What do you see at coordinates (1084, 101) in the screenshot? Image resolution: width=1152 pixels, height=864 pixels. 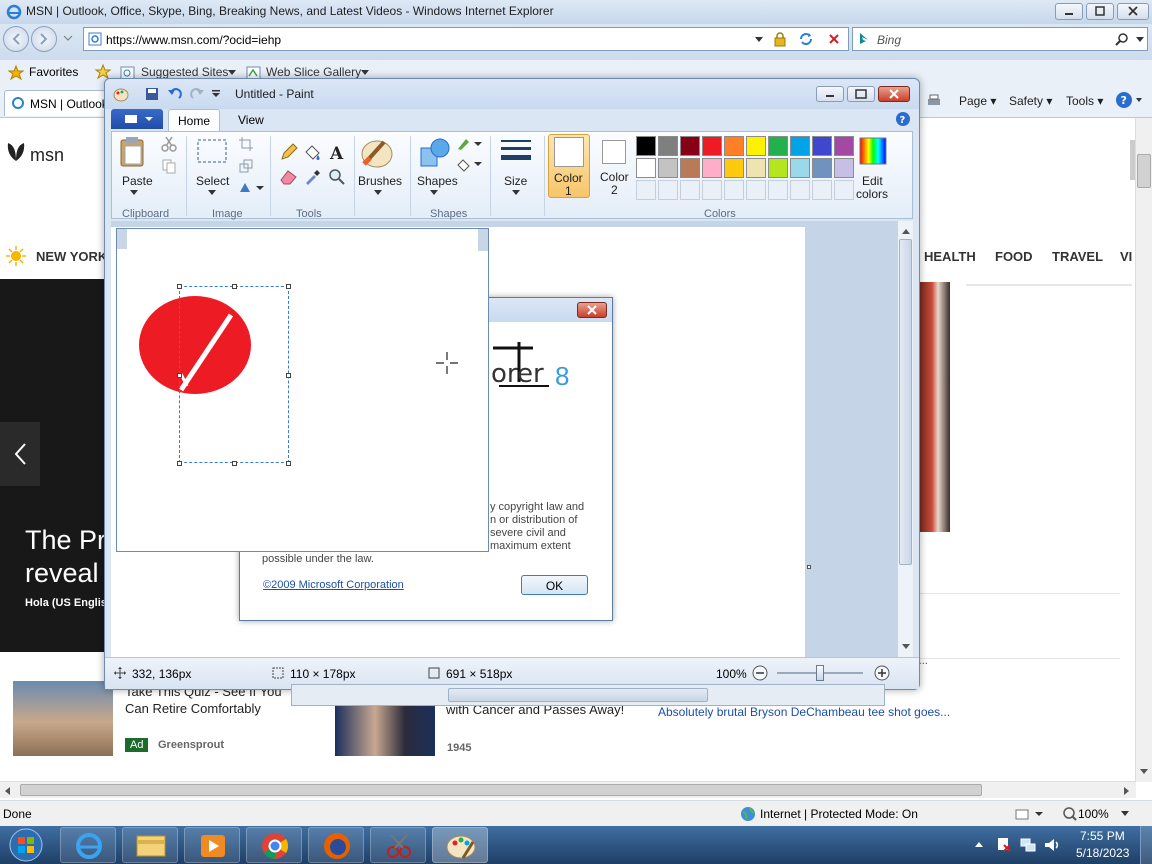 I see `tools-menu: Tools ▾` at bounding box center [1084, 101].